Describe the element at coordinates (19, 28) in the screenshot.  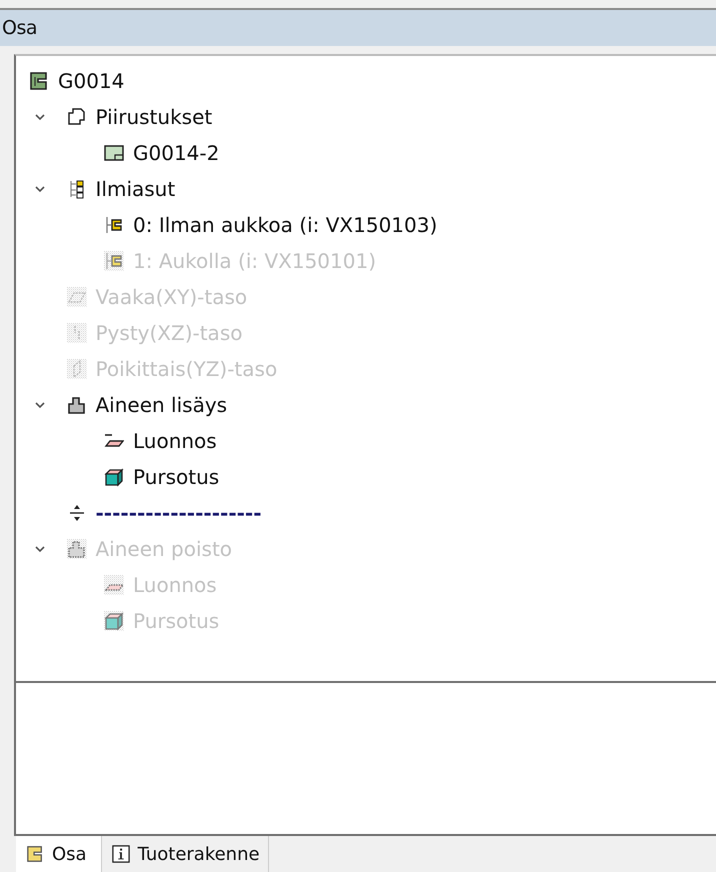
I see `panel-title: Osa` at that location.